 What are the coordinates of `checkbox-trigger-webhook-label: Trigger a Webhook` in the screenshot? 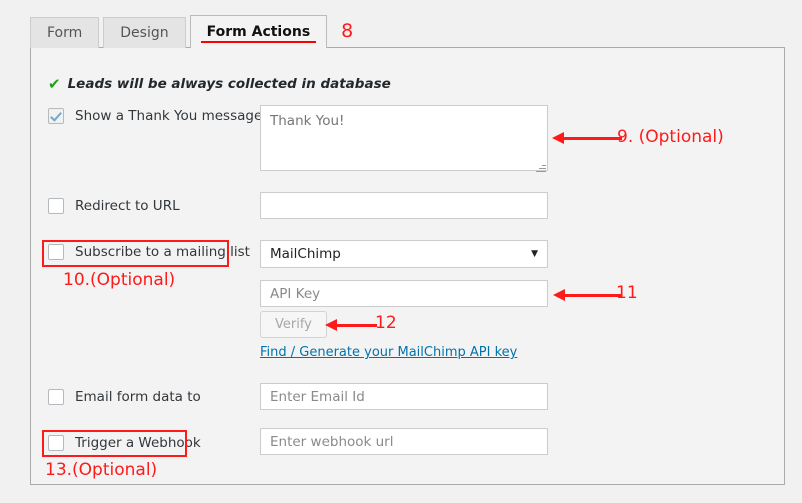 It's located at (138, 443).